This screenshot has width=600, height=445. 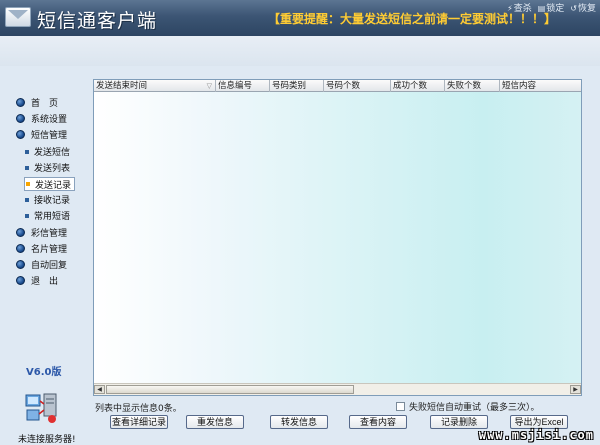 I want to click on scroll-right-icon: ▶, so click(x=575, y=389).